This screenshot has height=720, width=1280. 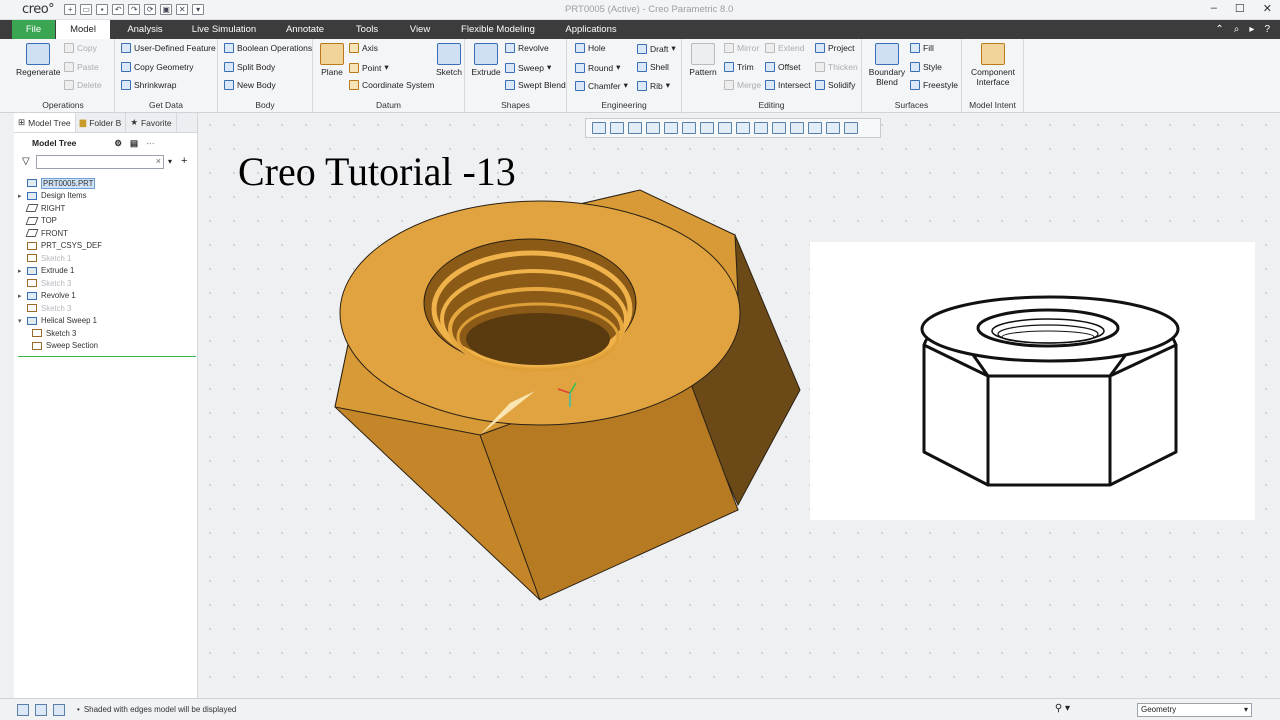 What do you see at coordinates (168, 48) in the screenshot?
I see `udf-button: User-Defined Feature` at bounding box center [168, 48].